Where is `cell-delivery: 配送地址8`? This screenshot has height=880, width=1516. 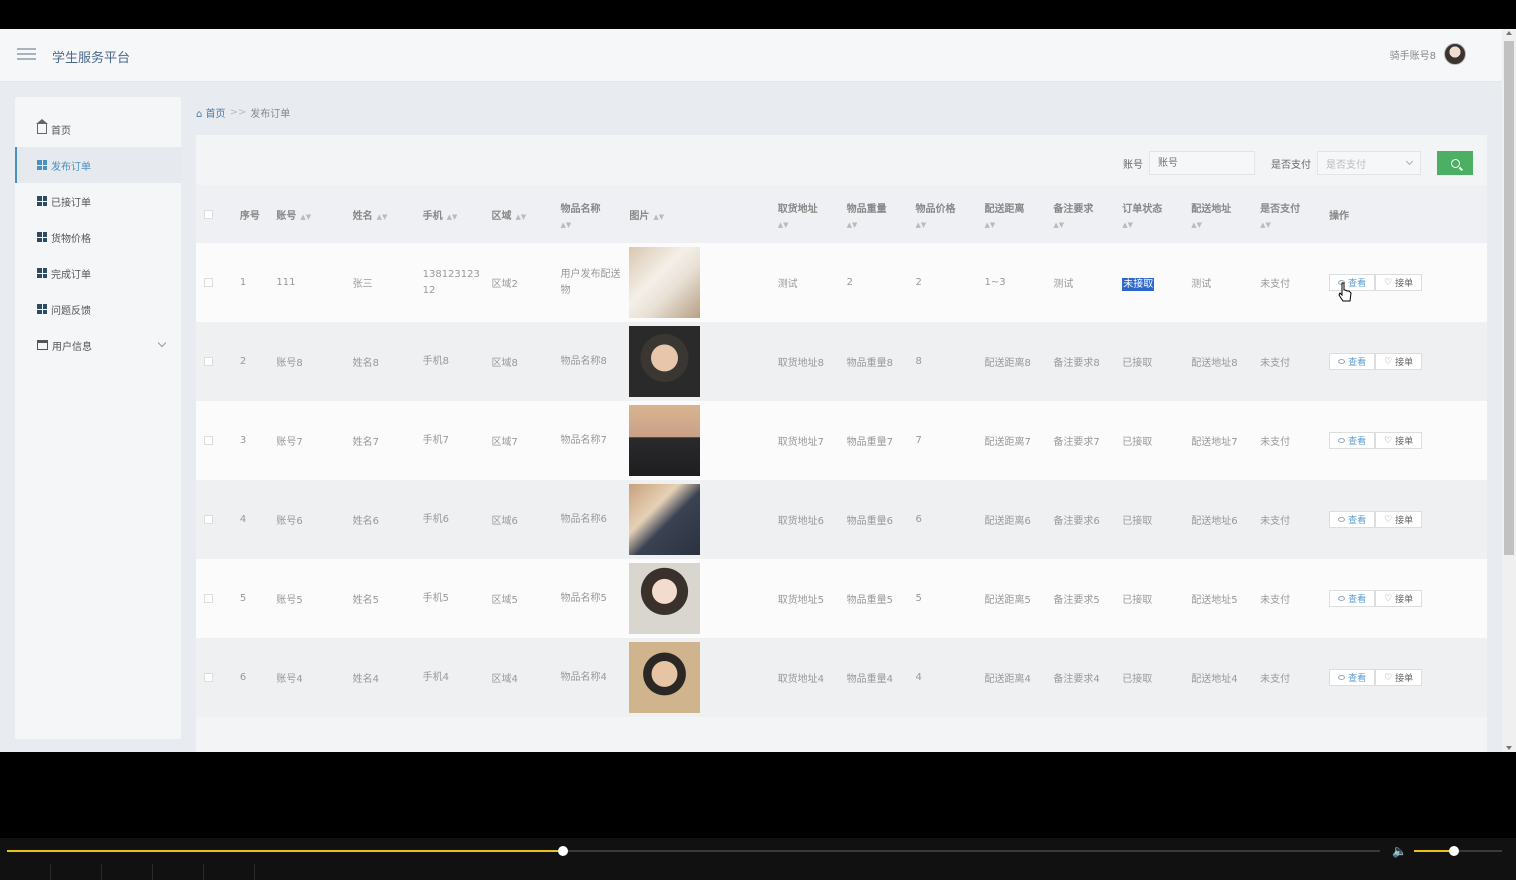
cell-delivery: 配送地址8 is located at coordinates (1226, 361).